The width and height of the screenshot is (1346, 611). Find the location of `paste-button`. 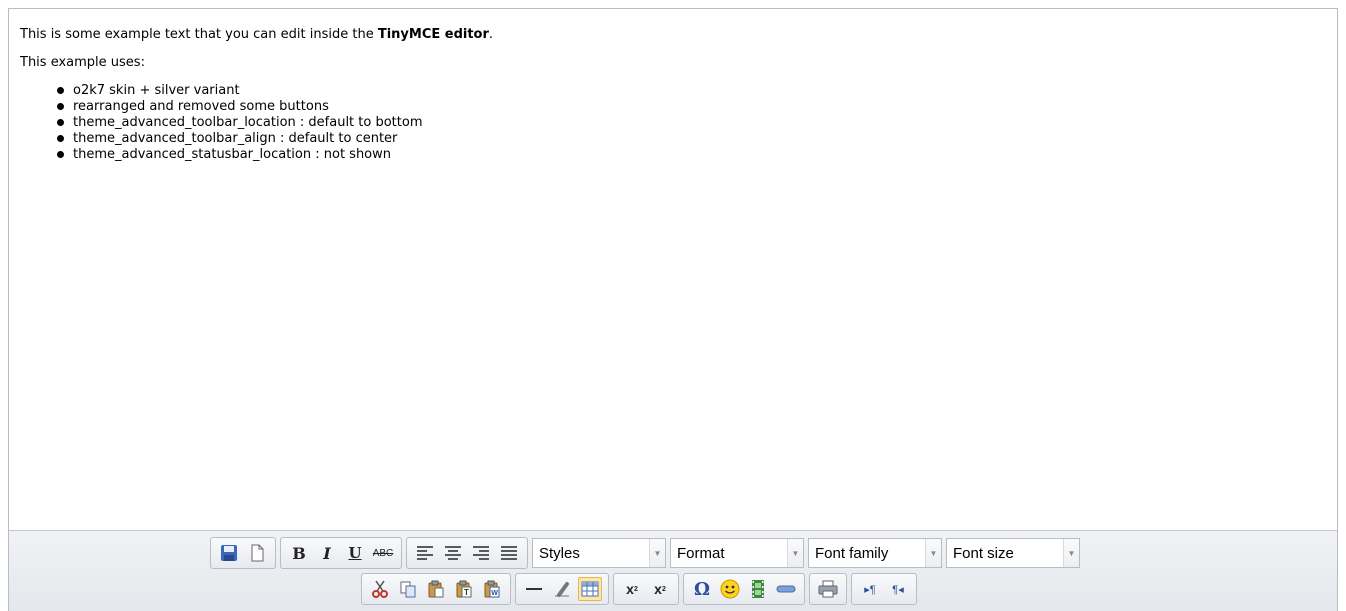

paste-button is located at coordinates (436, 589).